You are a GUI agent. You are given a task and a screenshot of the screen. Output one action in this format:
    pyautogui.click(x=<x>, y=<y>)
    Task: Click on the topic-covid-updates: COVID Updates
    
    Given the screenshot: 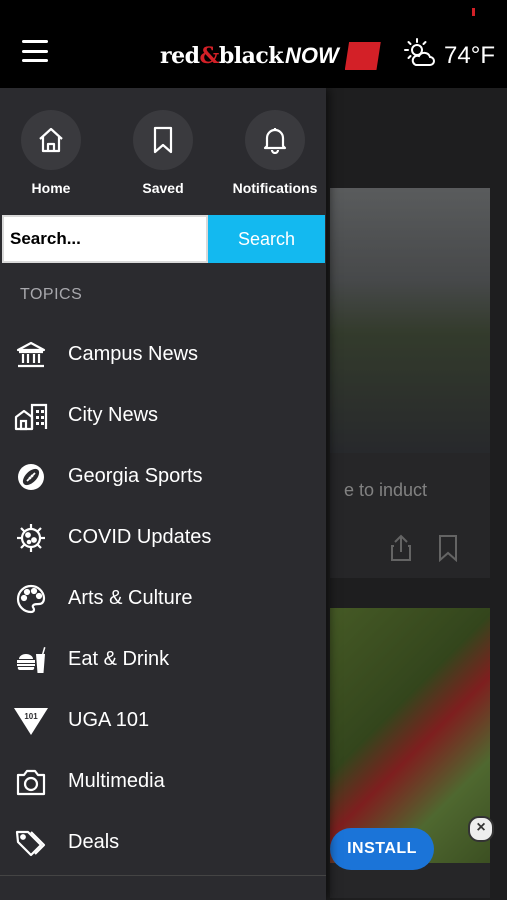 What is the action you would take?
    pyautogui.click(x=163, y=537)
    